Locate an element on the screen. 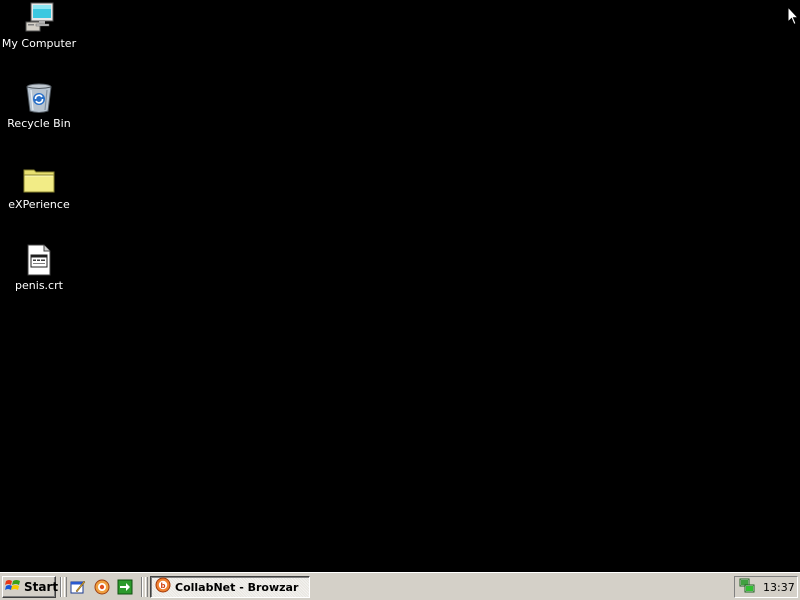 Image resolution: width=800 pixels, height=600 pixels. network-icon is located at coordinates (747, 587).